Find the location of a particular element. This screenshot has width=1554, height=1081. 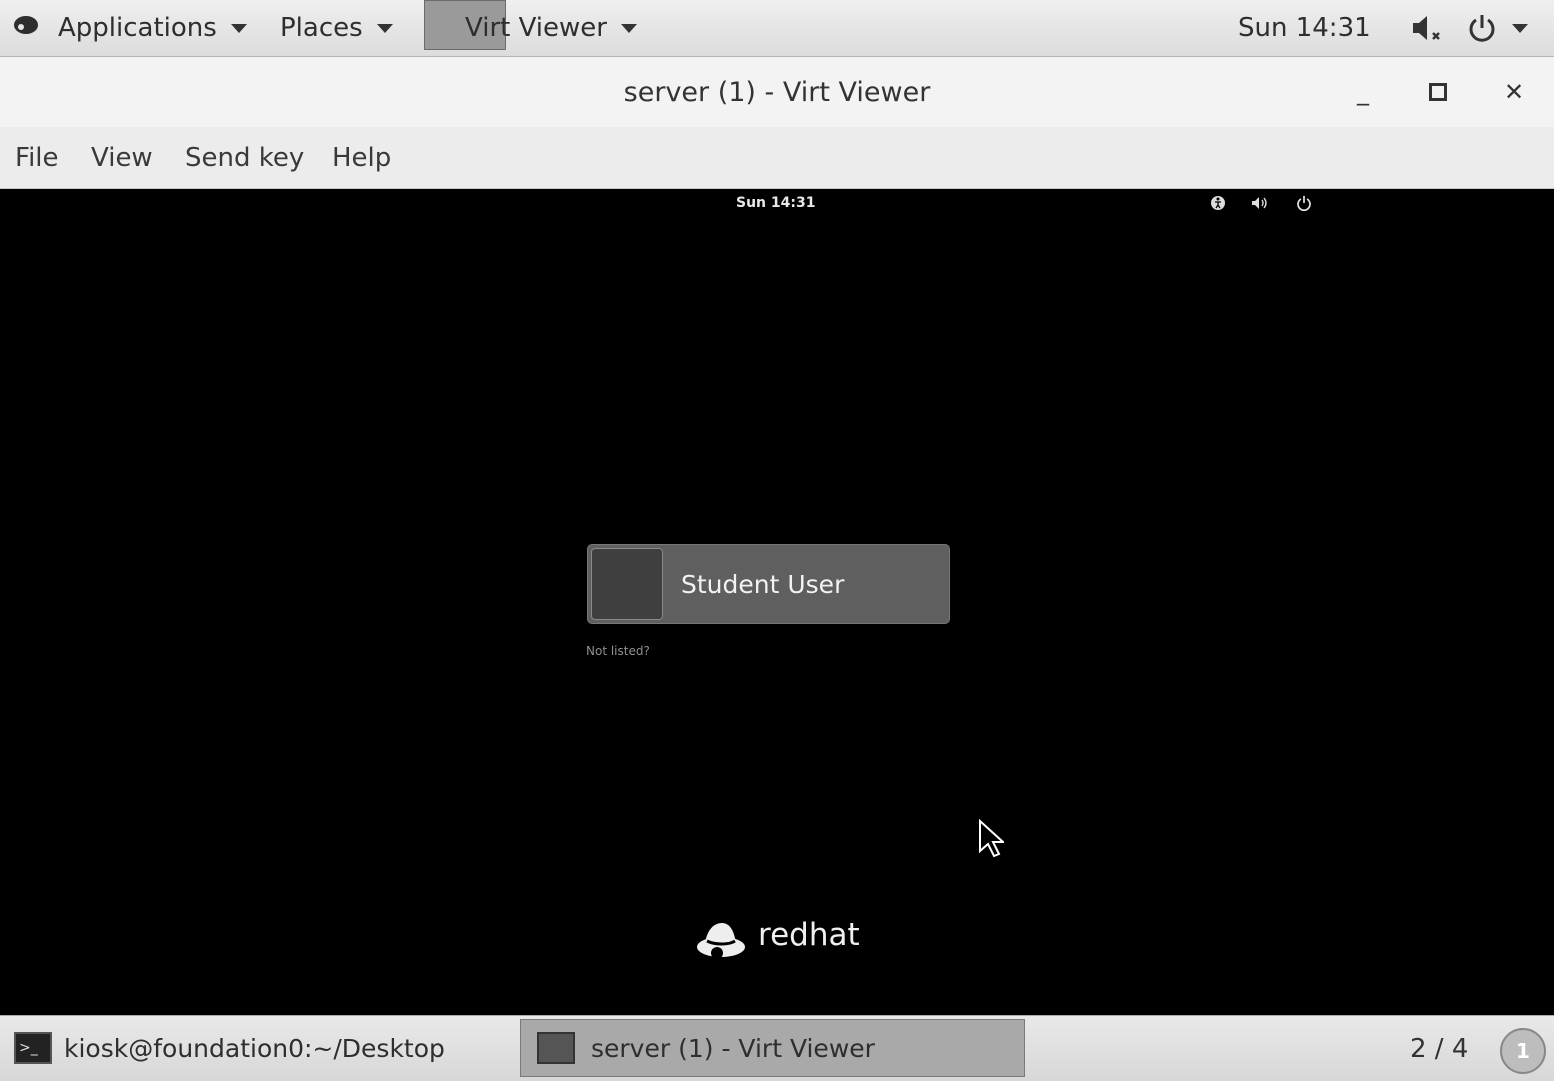

close-icon: ✕ is located at coordinates (1514, 92).